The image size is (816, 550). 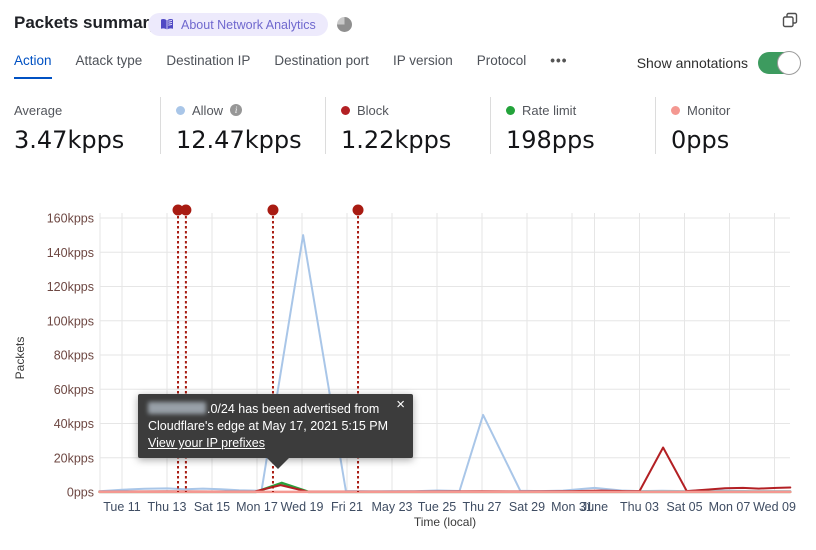 What do you see at coordinates (594, 507) in the screenshot?
I see `x-tick-label: June` at bounding box center [594, 507].